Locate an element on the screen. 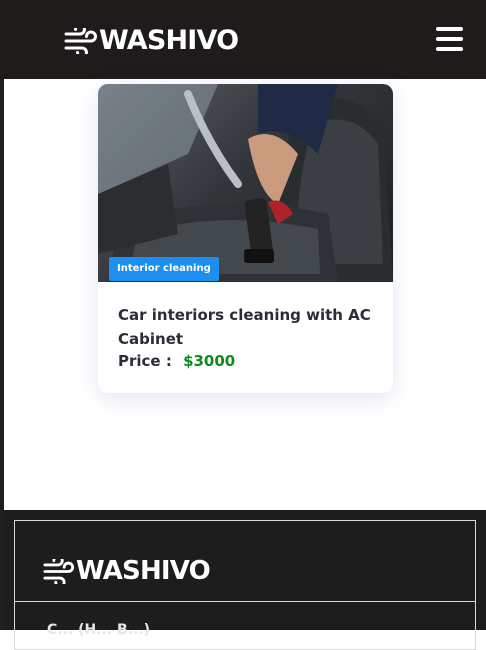  price-label: Price : is located at coordinates (145, 361).